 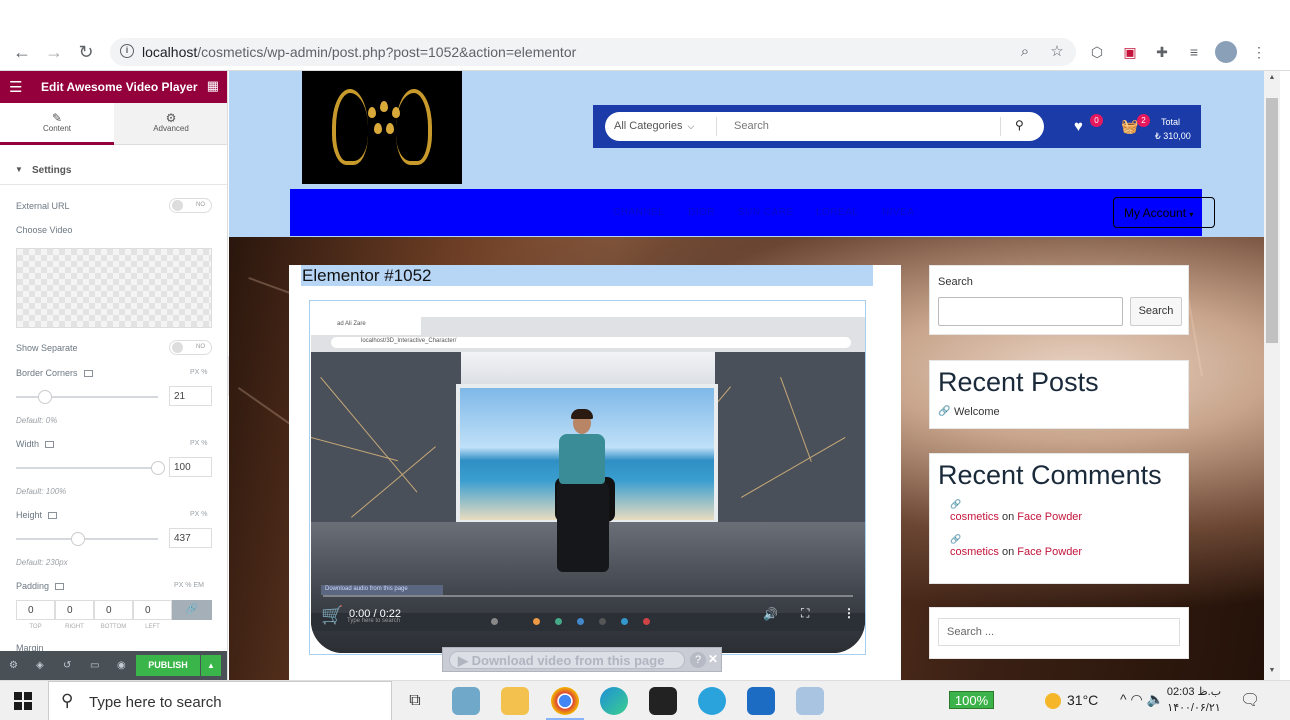 What do you see at coordinates (114, 288) in the screenshot?
I see `video-chooser` at bounding box center [114, 288].